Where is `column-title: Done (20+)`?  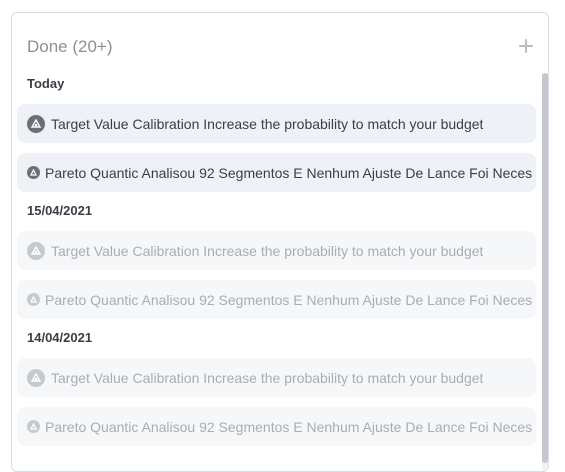 column-title: Done (20+) is located at coordinates (70, 46).